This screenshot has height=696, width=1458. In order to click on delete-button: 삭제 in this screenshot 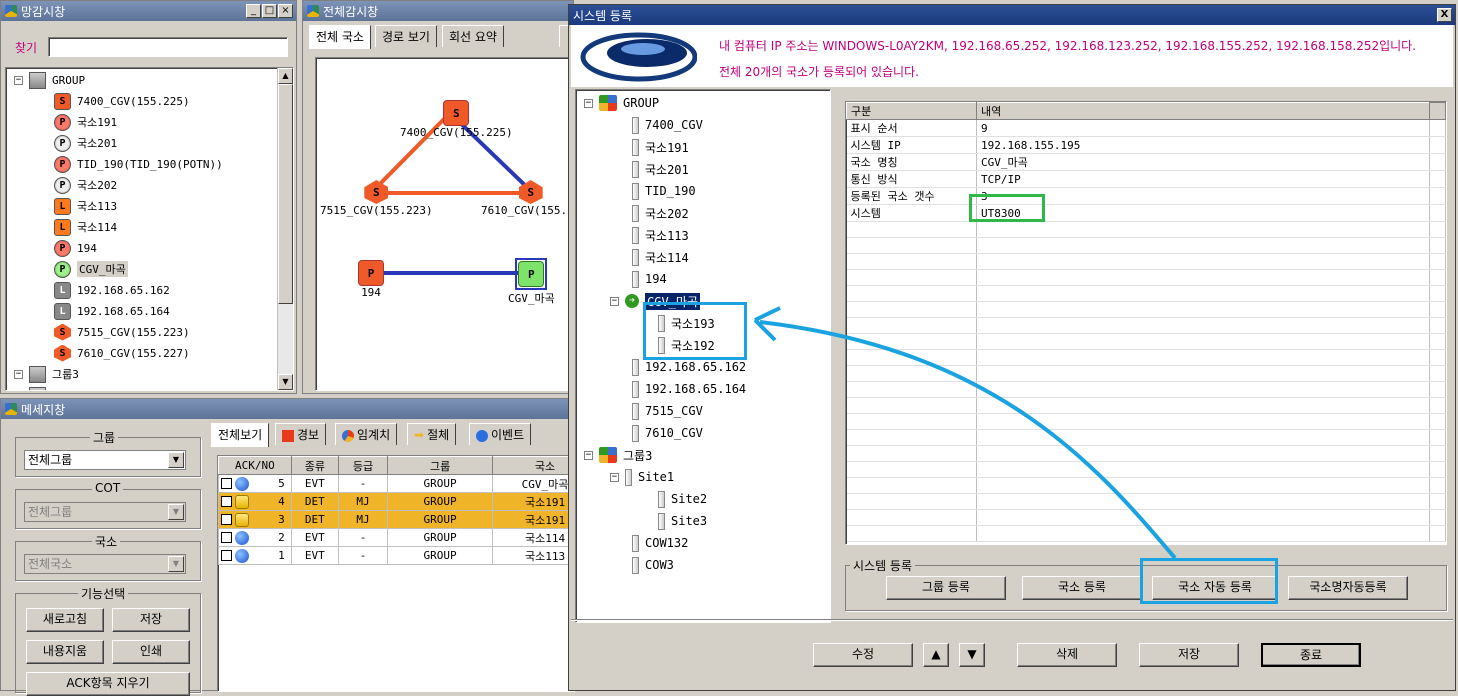, I will do `click(1067, 655)`.